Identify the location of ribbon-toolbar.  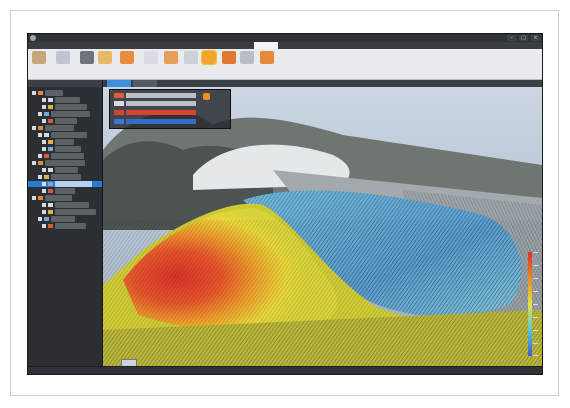
(285, 64).